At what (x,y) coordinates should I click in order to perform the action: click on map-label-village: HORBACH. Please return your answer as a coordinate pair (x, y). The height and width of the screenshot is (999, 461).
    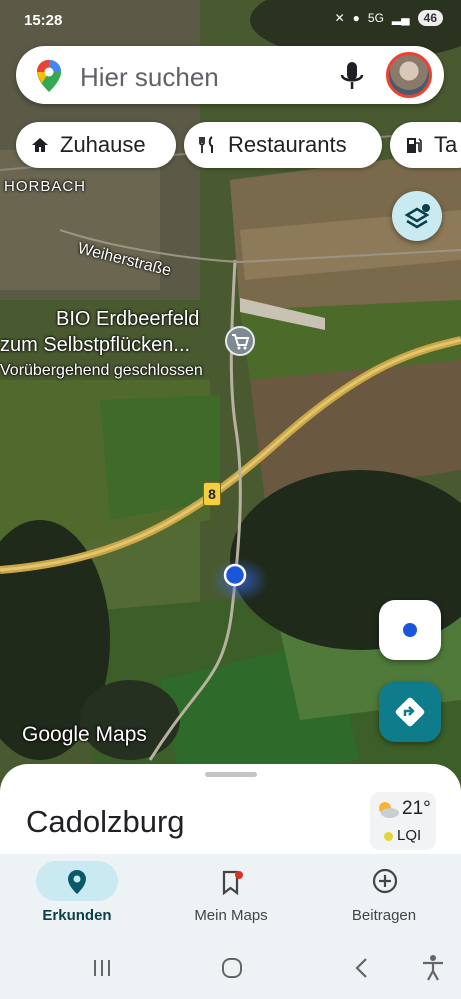
    Looking at the image, I should click on (45, 186).